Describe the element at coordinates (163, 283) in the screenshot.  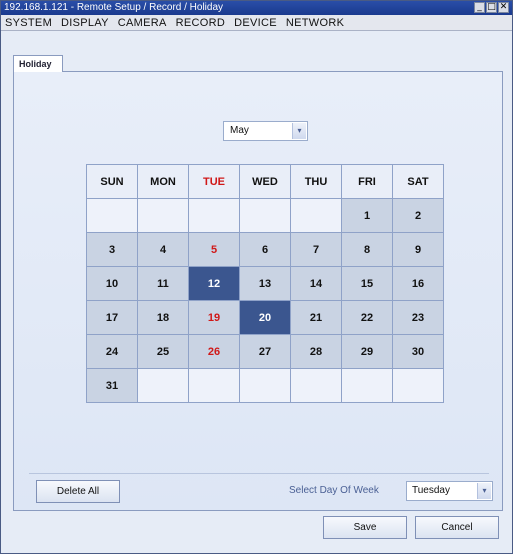
I see `calendar-day-cell: 11` at that location.